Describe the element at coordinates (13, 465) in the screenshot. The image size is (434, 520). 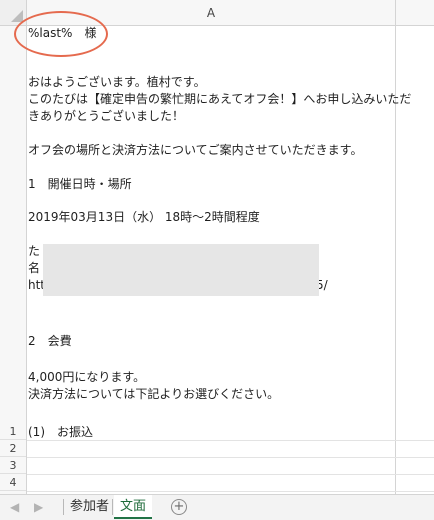
I see `row-header-3: 3` at that location.